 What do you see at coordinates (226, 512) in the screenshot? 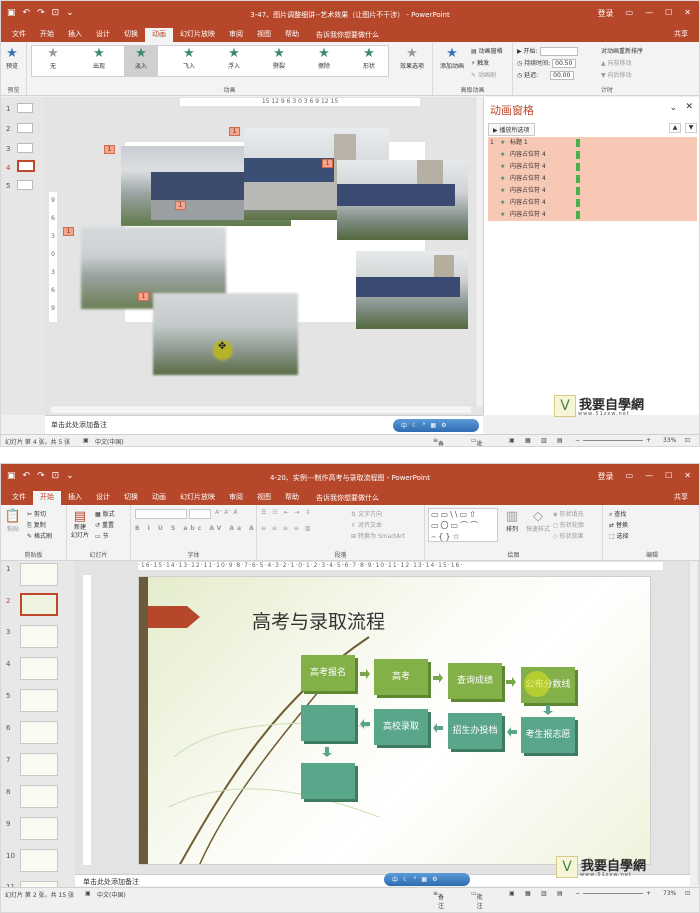
I see `font-grow-shrink-icons: A⁺ A⁻ A̸` at bounding box center [226, 512].